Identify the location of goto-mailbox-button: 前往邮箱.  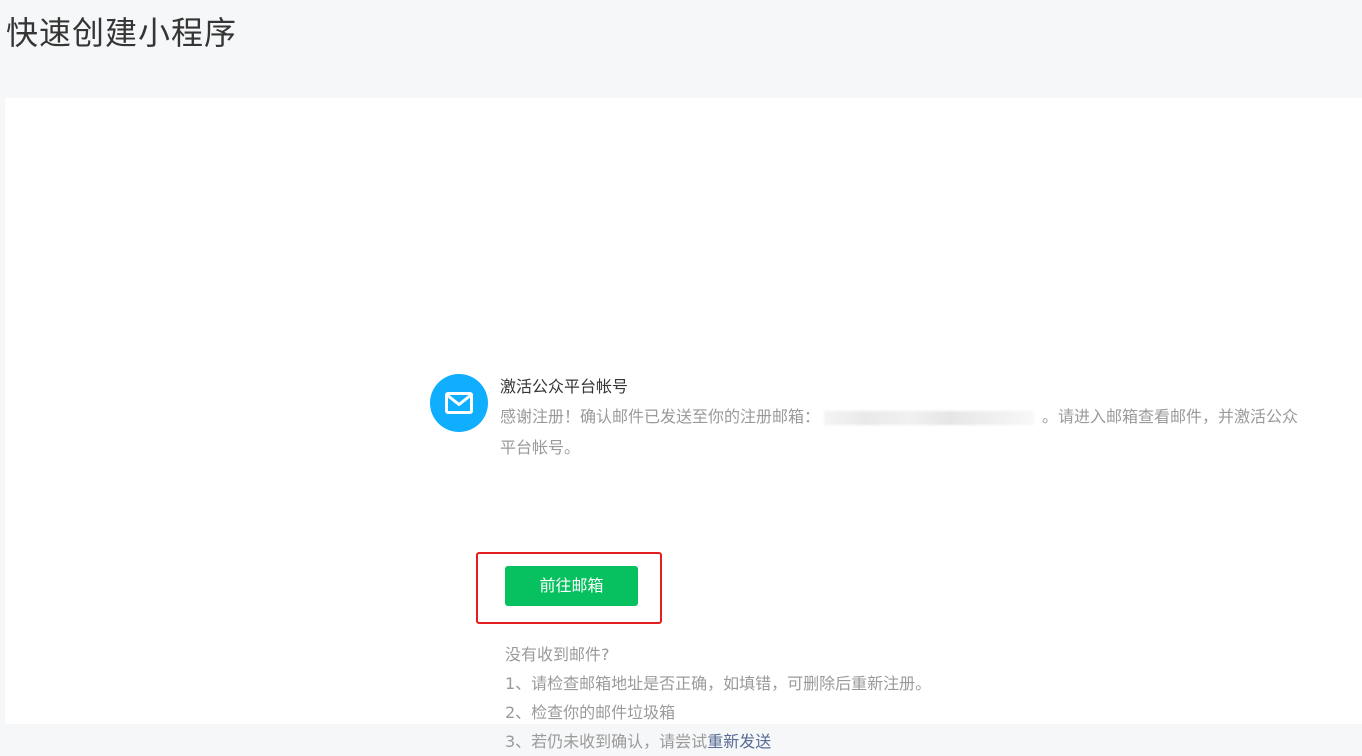
(571, 586).